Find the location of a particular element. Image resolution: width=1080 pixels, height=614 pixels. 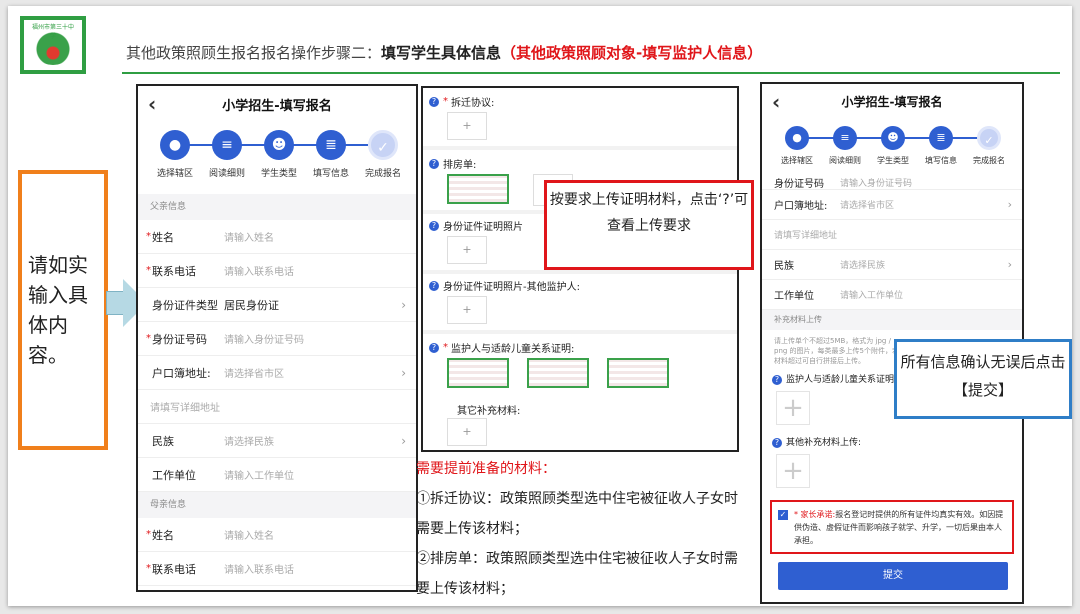

title-divider is located at coordinates (591, 73).